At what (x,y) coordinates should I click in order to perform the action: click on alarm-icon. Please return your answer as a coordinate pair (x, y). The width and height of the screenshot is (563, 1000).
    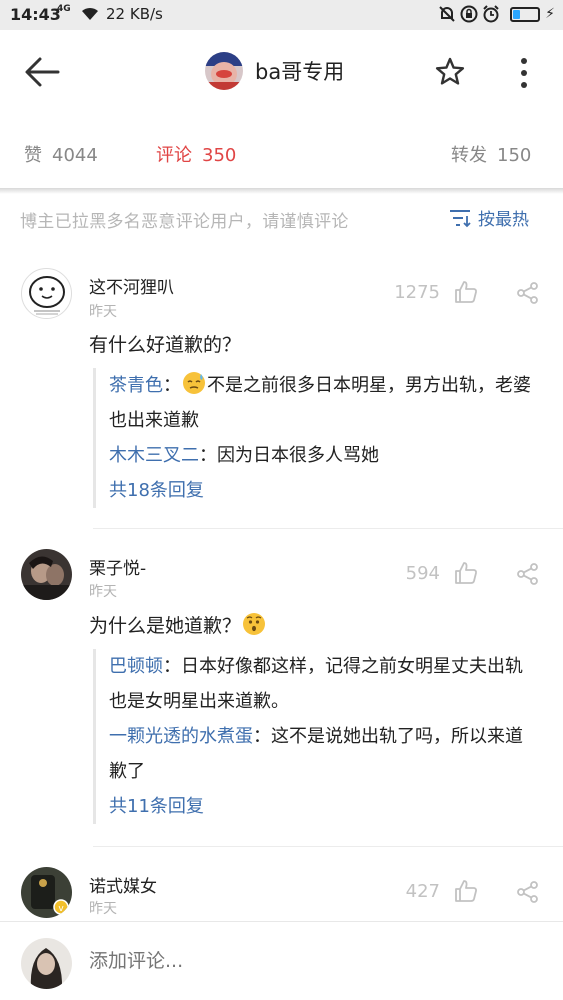
    Looking at the image, I should click on (491, 14).